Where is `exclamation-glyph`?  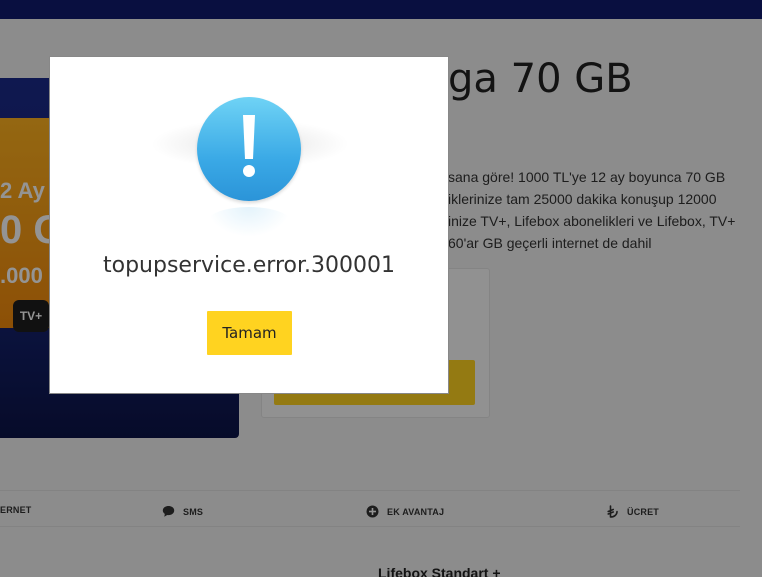 exclamation-glyph is located at coordinates (249, 146).